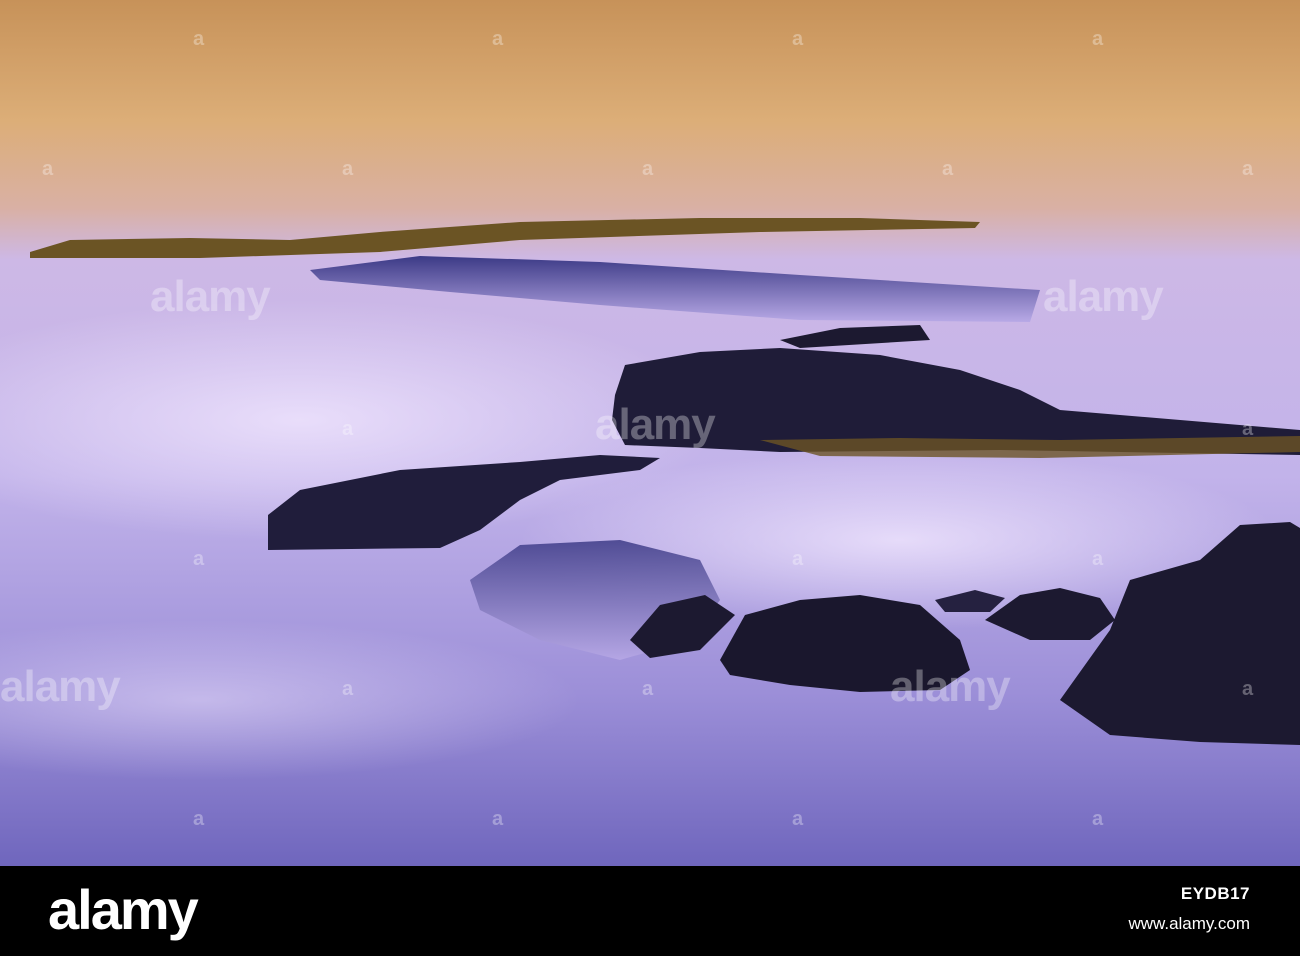  I want to click on footer-bar: alamy EYDB17 www.alamy.com, so click(650, 911).